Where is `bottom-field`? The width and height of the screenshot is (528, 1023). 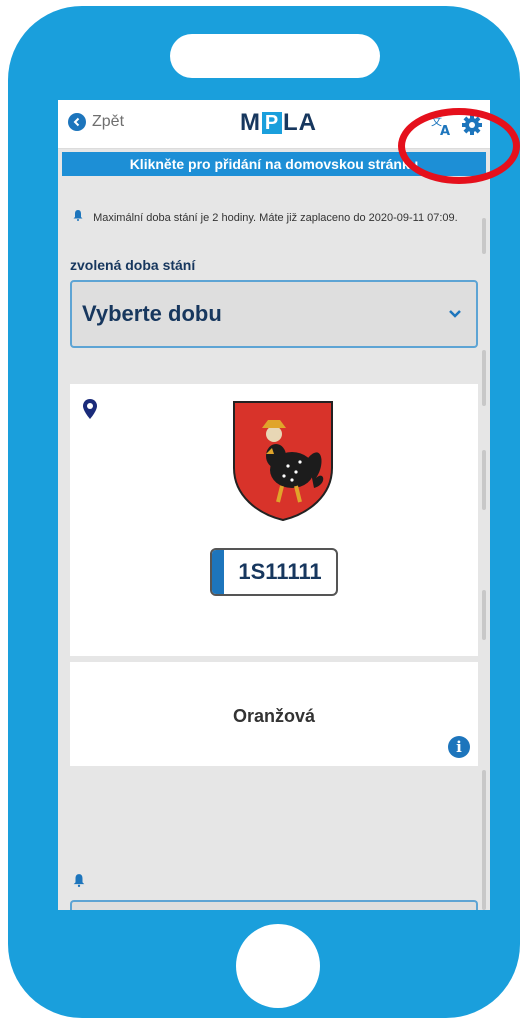
bottom-field is located at coordinates (274, 905).